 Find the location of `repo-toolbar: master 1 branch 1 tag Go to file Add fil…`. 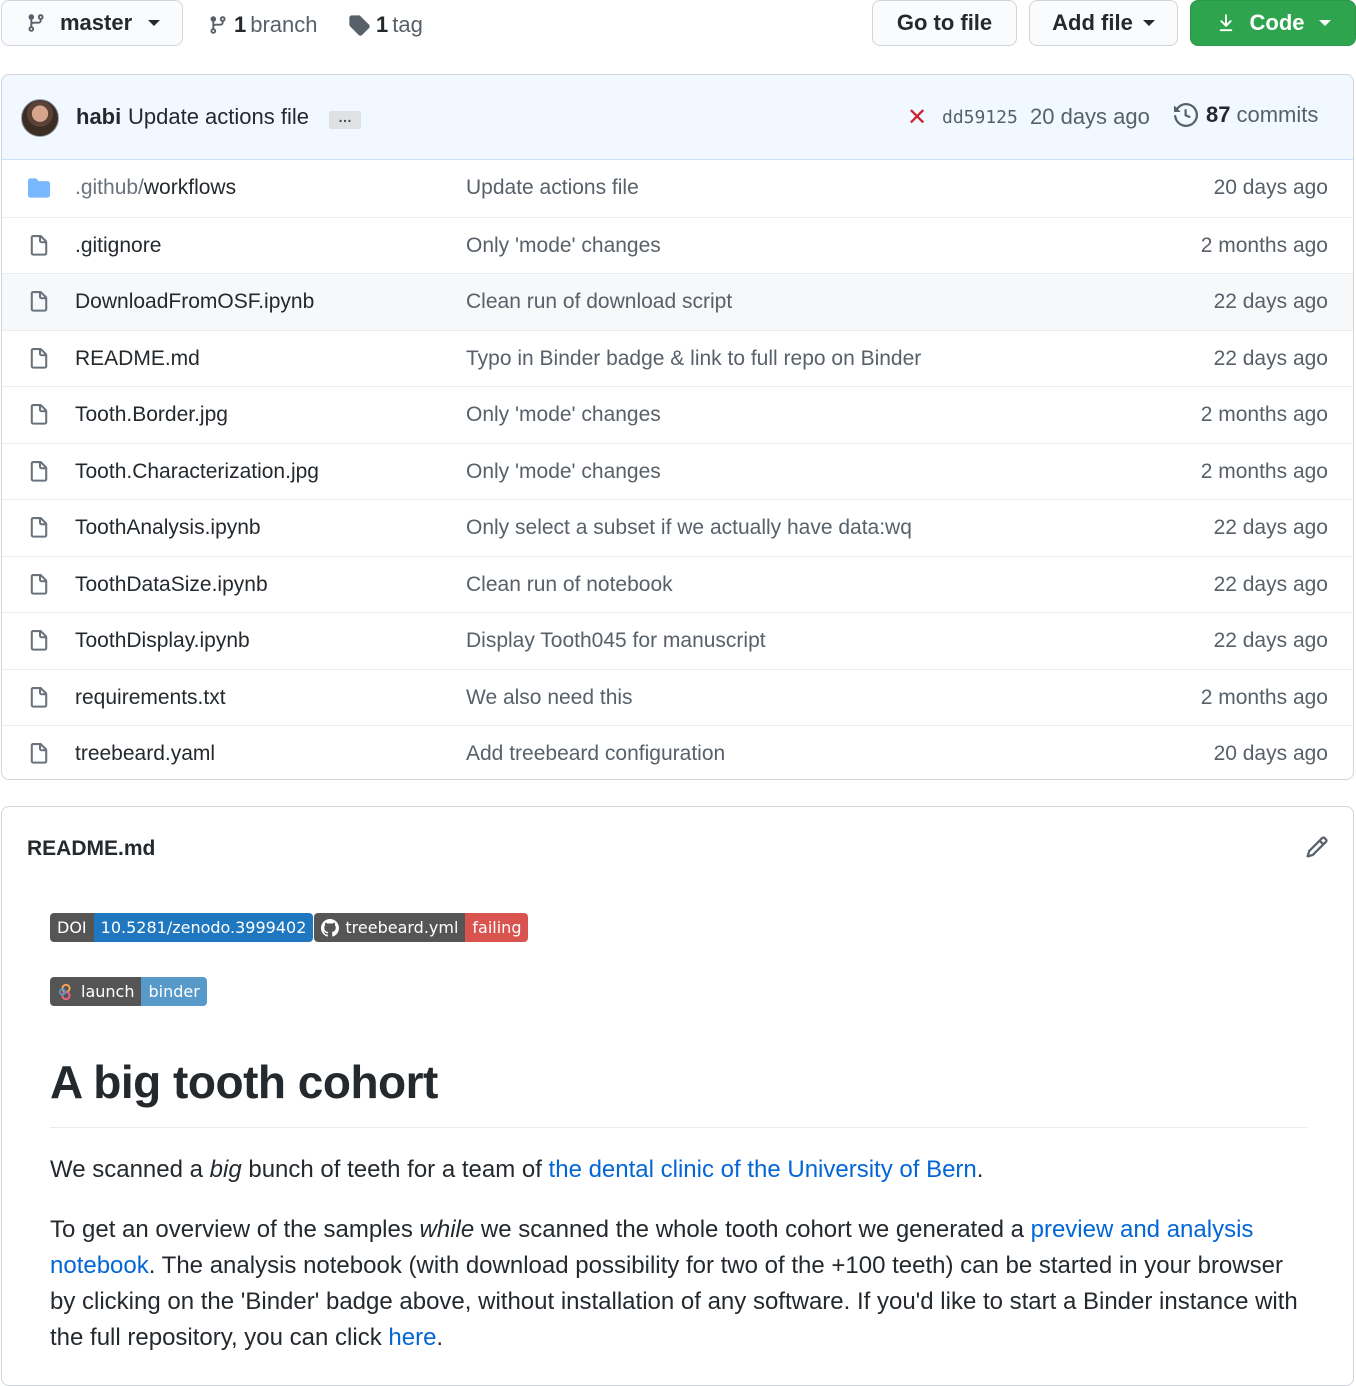

repo-toolbar: master 1 branch 1 tag Go to file Add fil… is located at coordinates (678, 25).